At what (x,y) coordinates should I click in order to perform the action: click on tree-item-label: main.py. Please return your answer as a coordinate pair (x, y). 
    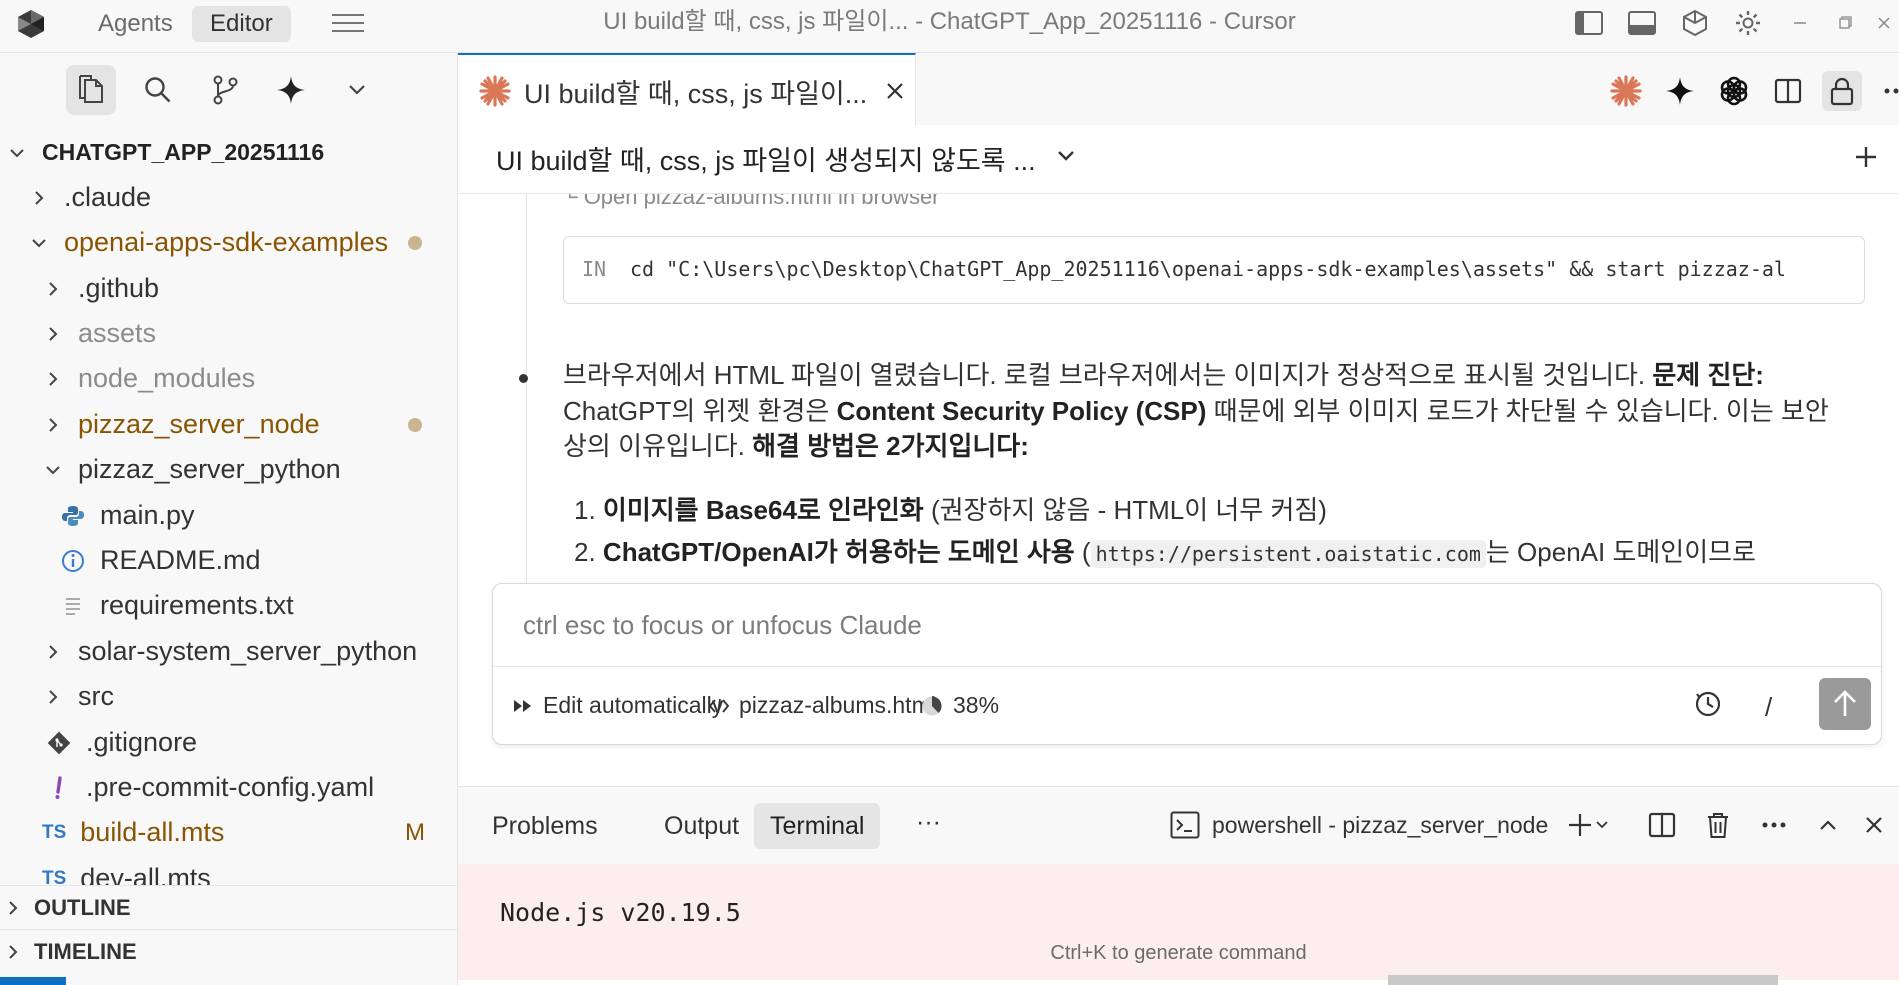
    Looking at the image, I should click on (147, 515).